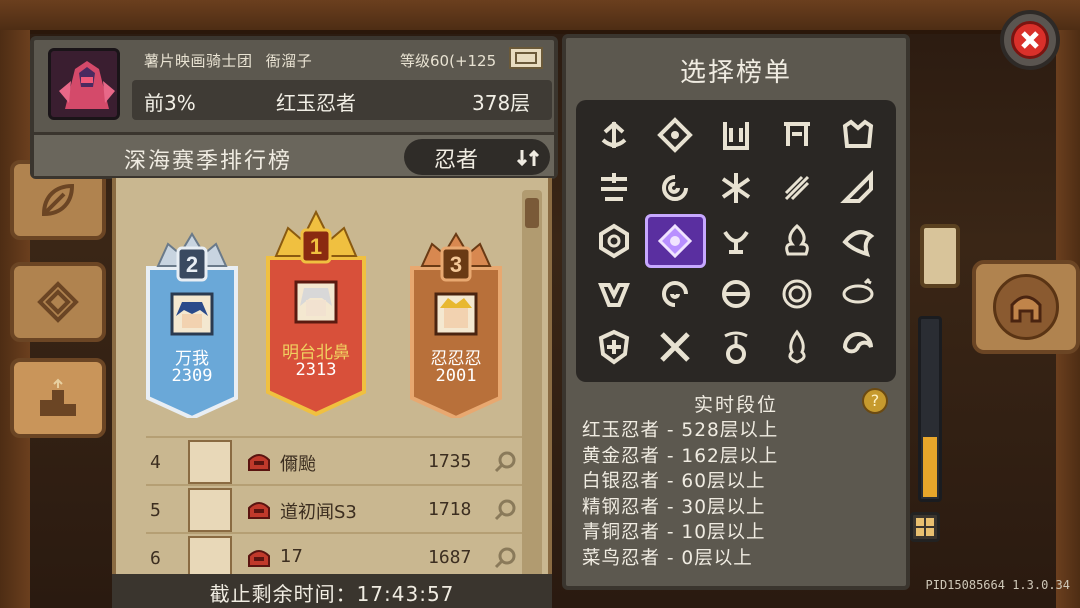  I want to click on shuriken-icon, so click(675, 134).